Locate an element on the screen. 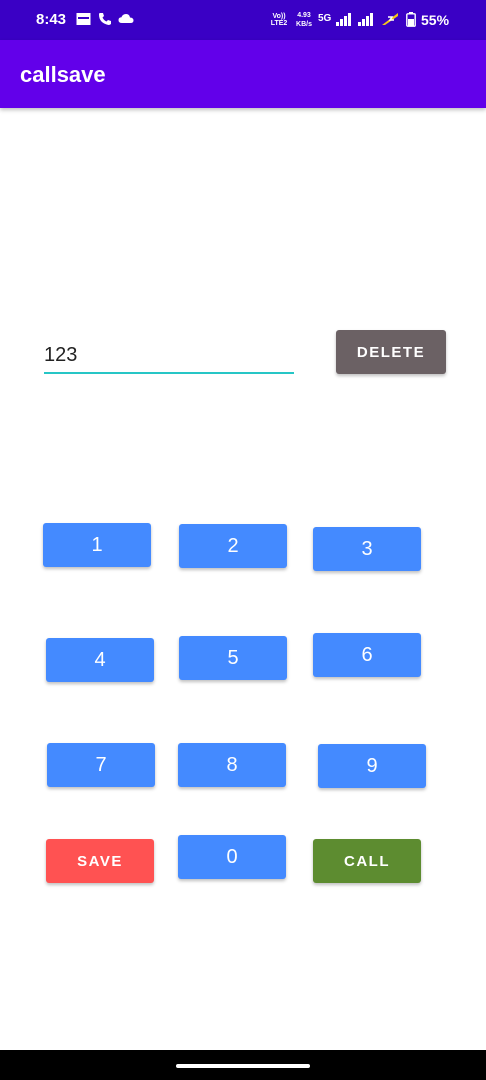 Image resolution: width=486 pixels, height=1080 pixels. gallery-notification-icon is located at coordinates (83, 19).